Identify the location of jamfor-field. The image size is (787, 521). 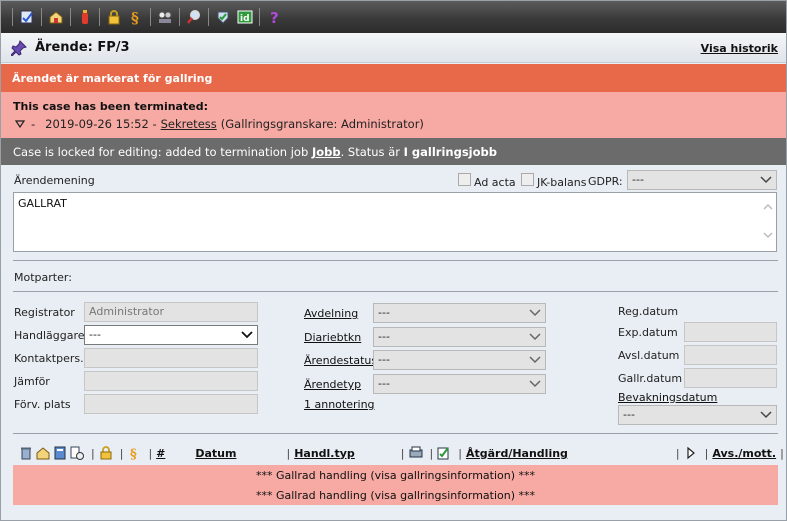
(171, 381).